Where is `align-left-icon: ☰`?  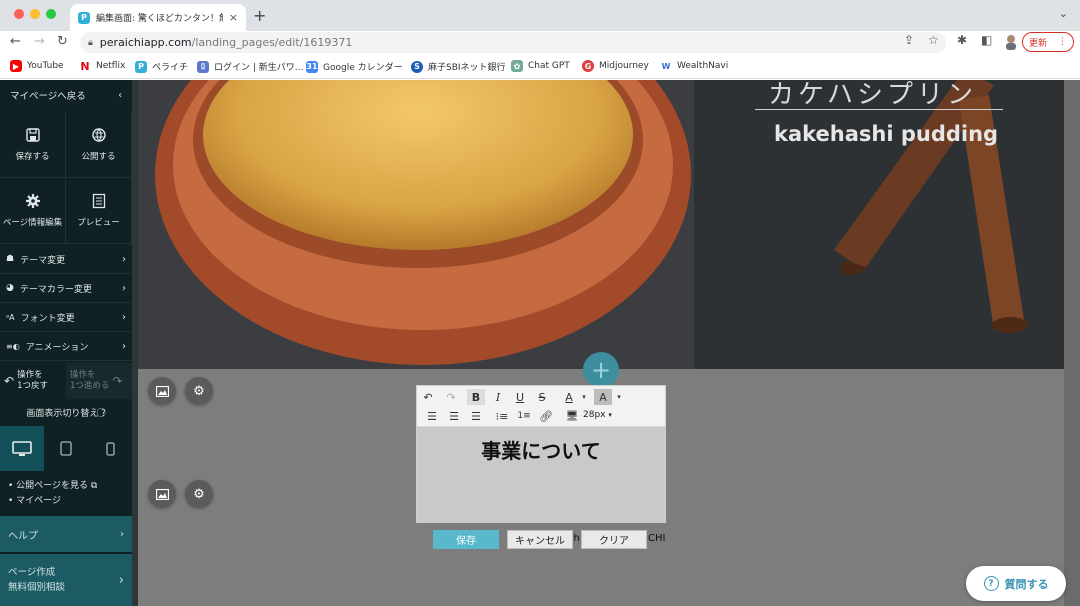
align-left-icon: ☰ is located at coordinates (432, 416).